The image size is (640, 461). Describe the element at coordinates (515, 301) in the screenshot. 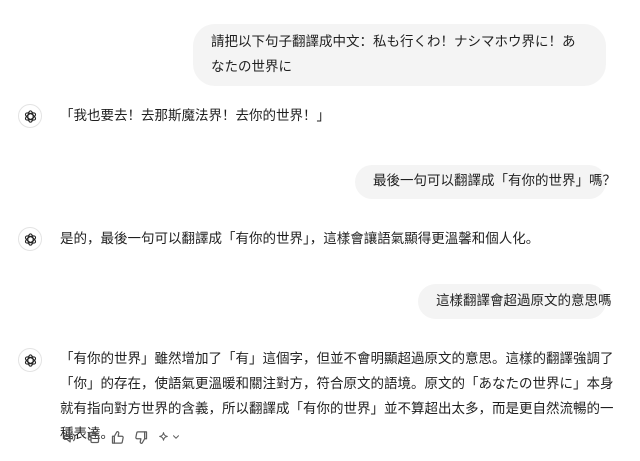

I see `user-message: 這樣翻譯會超過原文的意思嗎` at that location.